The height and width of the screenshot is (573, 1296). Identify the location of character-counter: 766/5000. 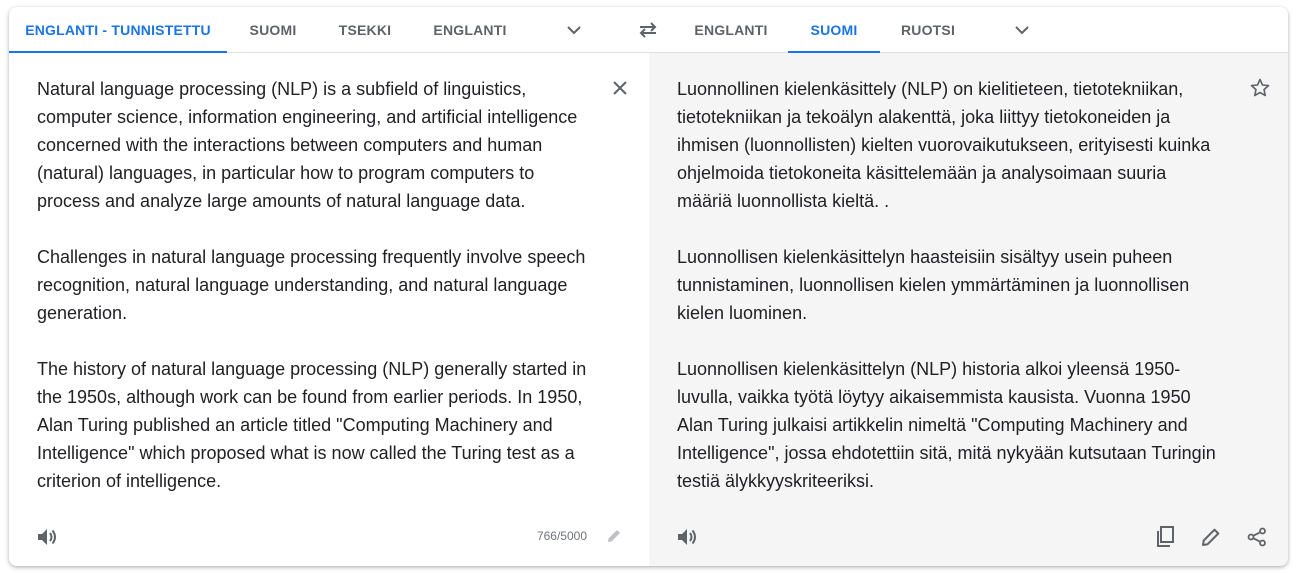
(561, 536).